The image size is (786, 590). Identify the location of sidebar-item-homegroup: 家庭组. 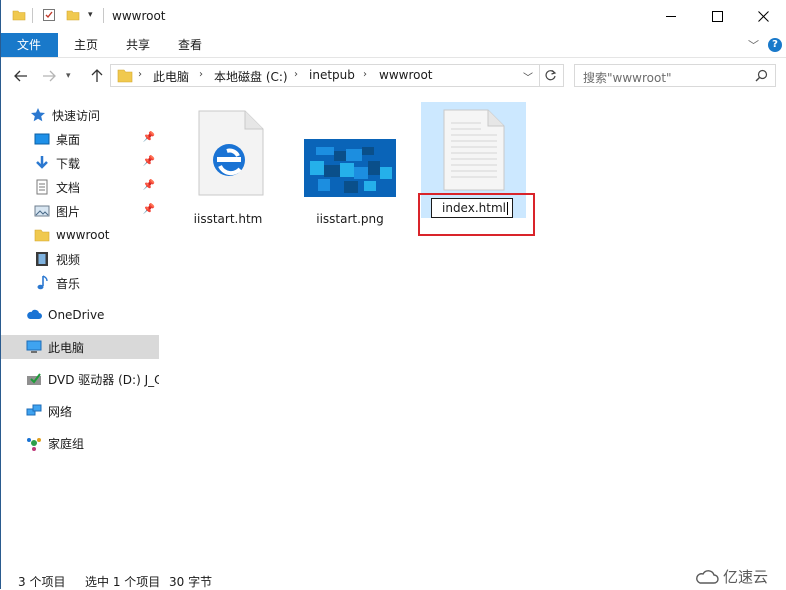
(79, 443).